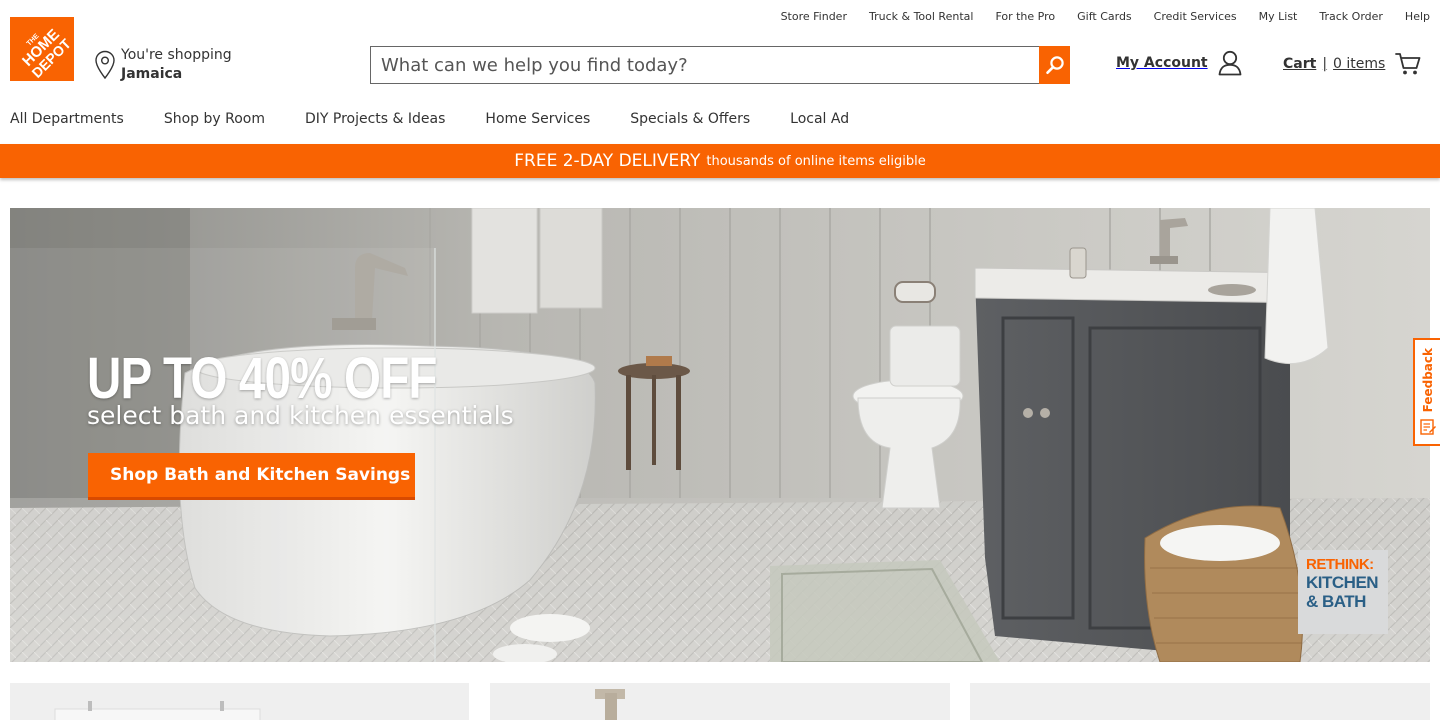  What do you see at coordinates (1417, 16) in the screenshot?
I see `utility-link-help: Help` at bounding box center [1417, 16].